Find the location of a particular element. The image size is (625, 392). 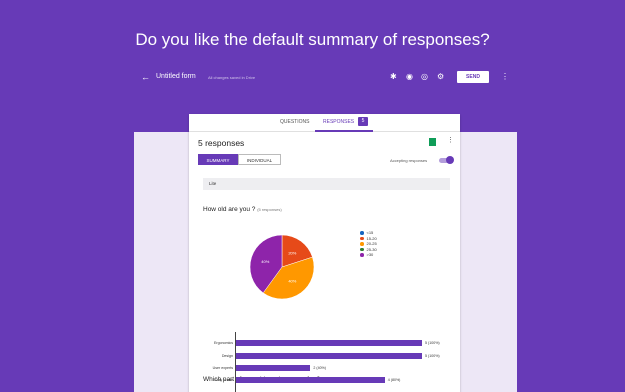

preview-icon: ◎ is located at coordinates (424, 77).